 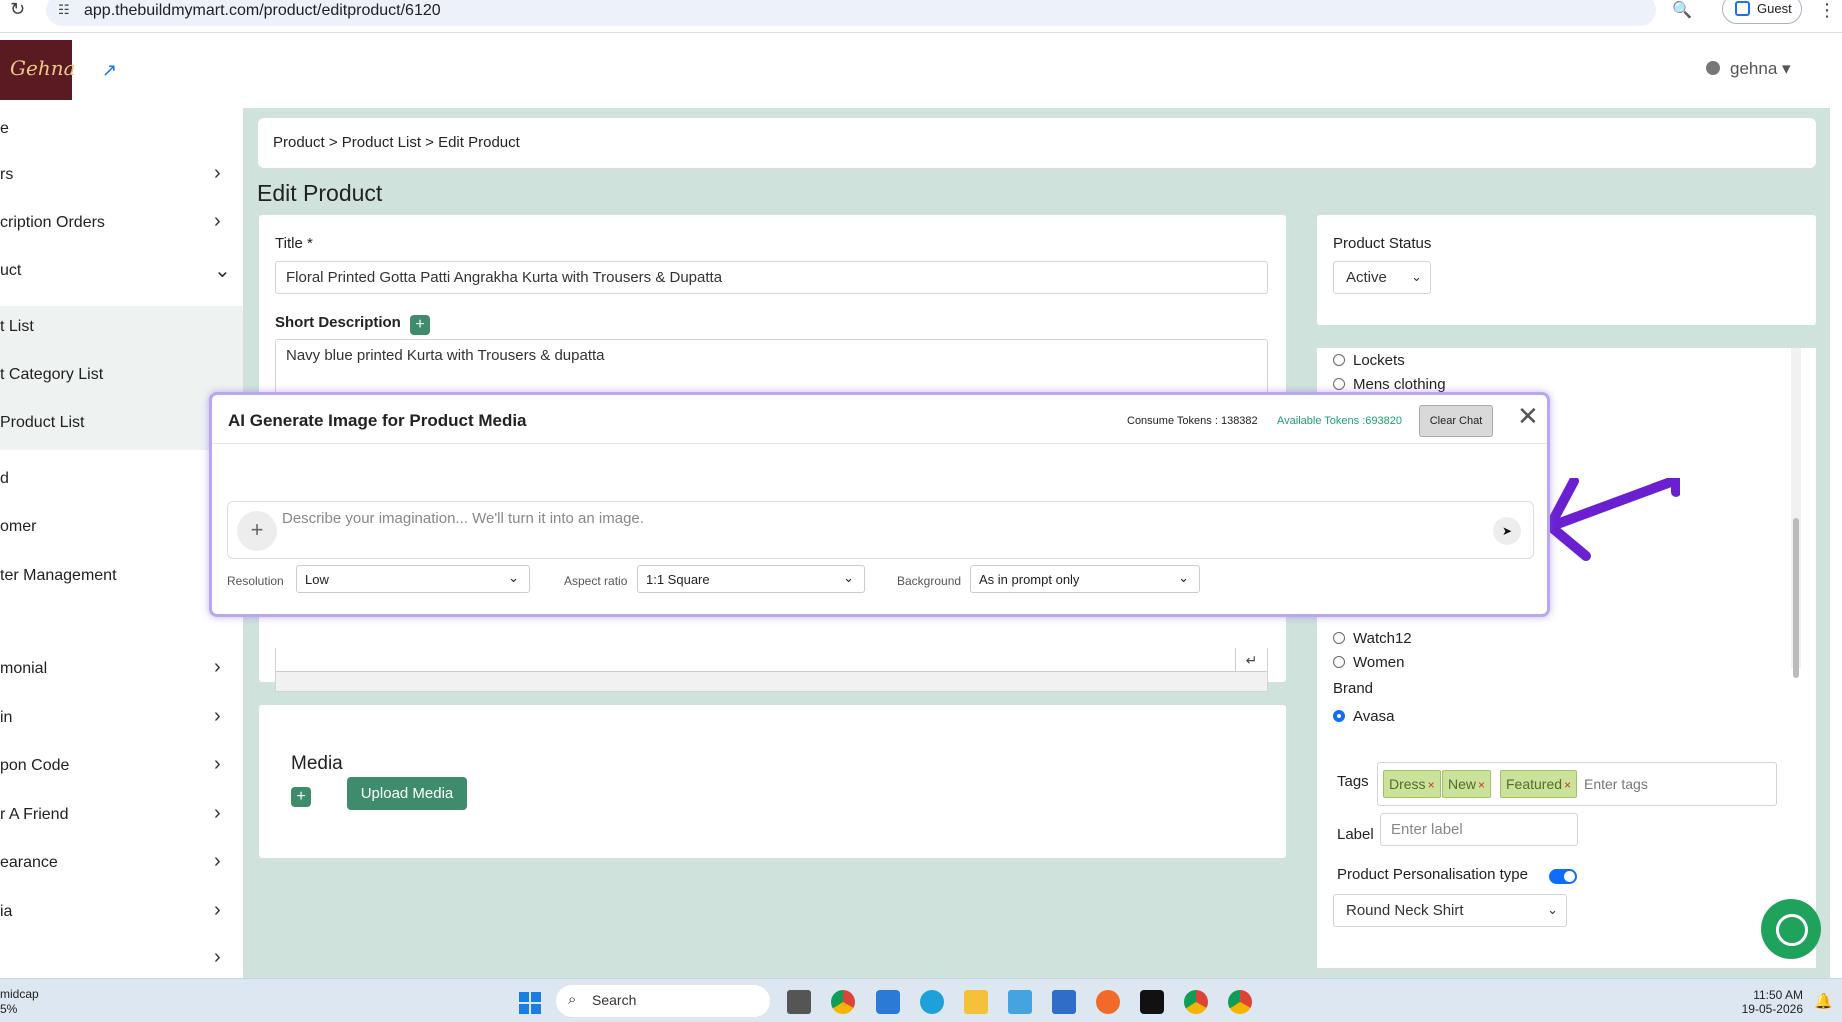 I want to click on lens-icon: 🔍, so click(x=1682, y=10).